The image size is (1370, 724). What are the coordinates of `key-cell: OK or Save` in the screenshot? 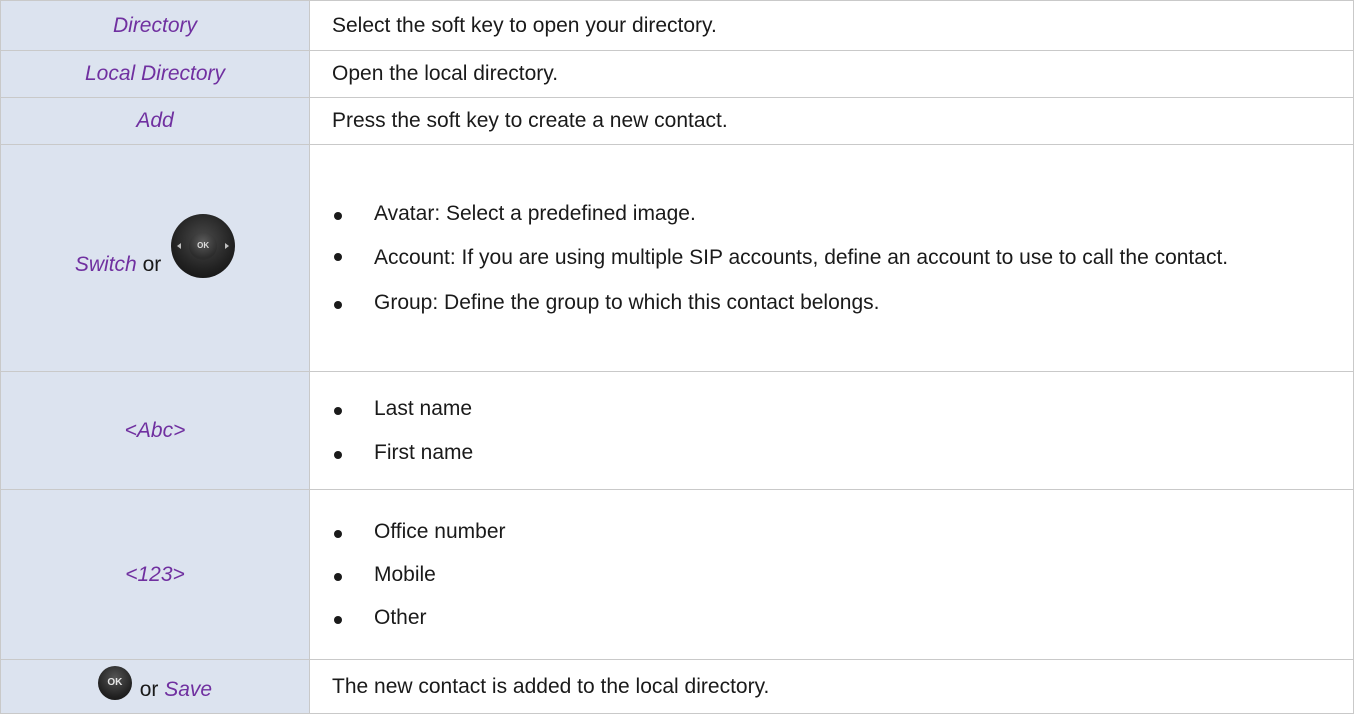 It's located at (155, 686).